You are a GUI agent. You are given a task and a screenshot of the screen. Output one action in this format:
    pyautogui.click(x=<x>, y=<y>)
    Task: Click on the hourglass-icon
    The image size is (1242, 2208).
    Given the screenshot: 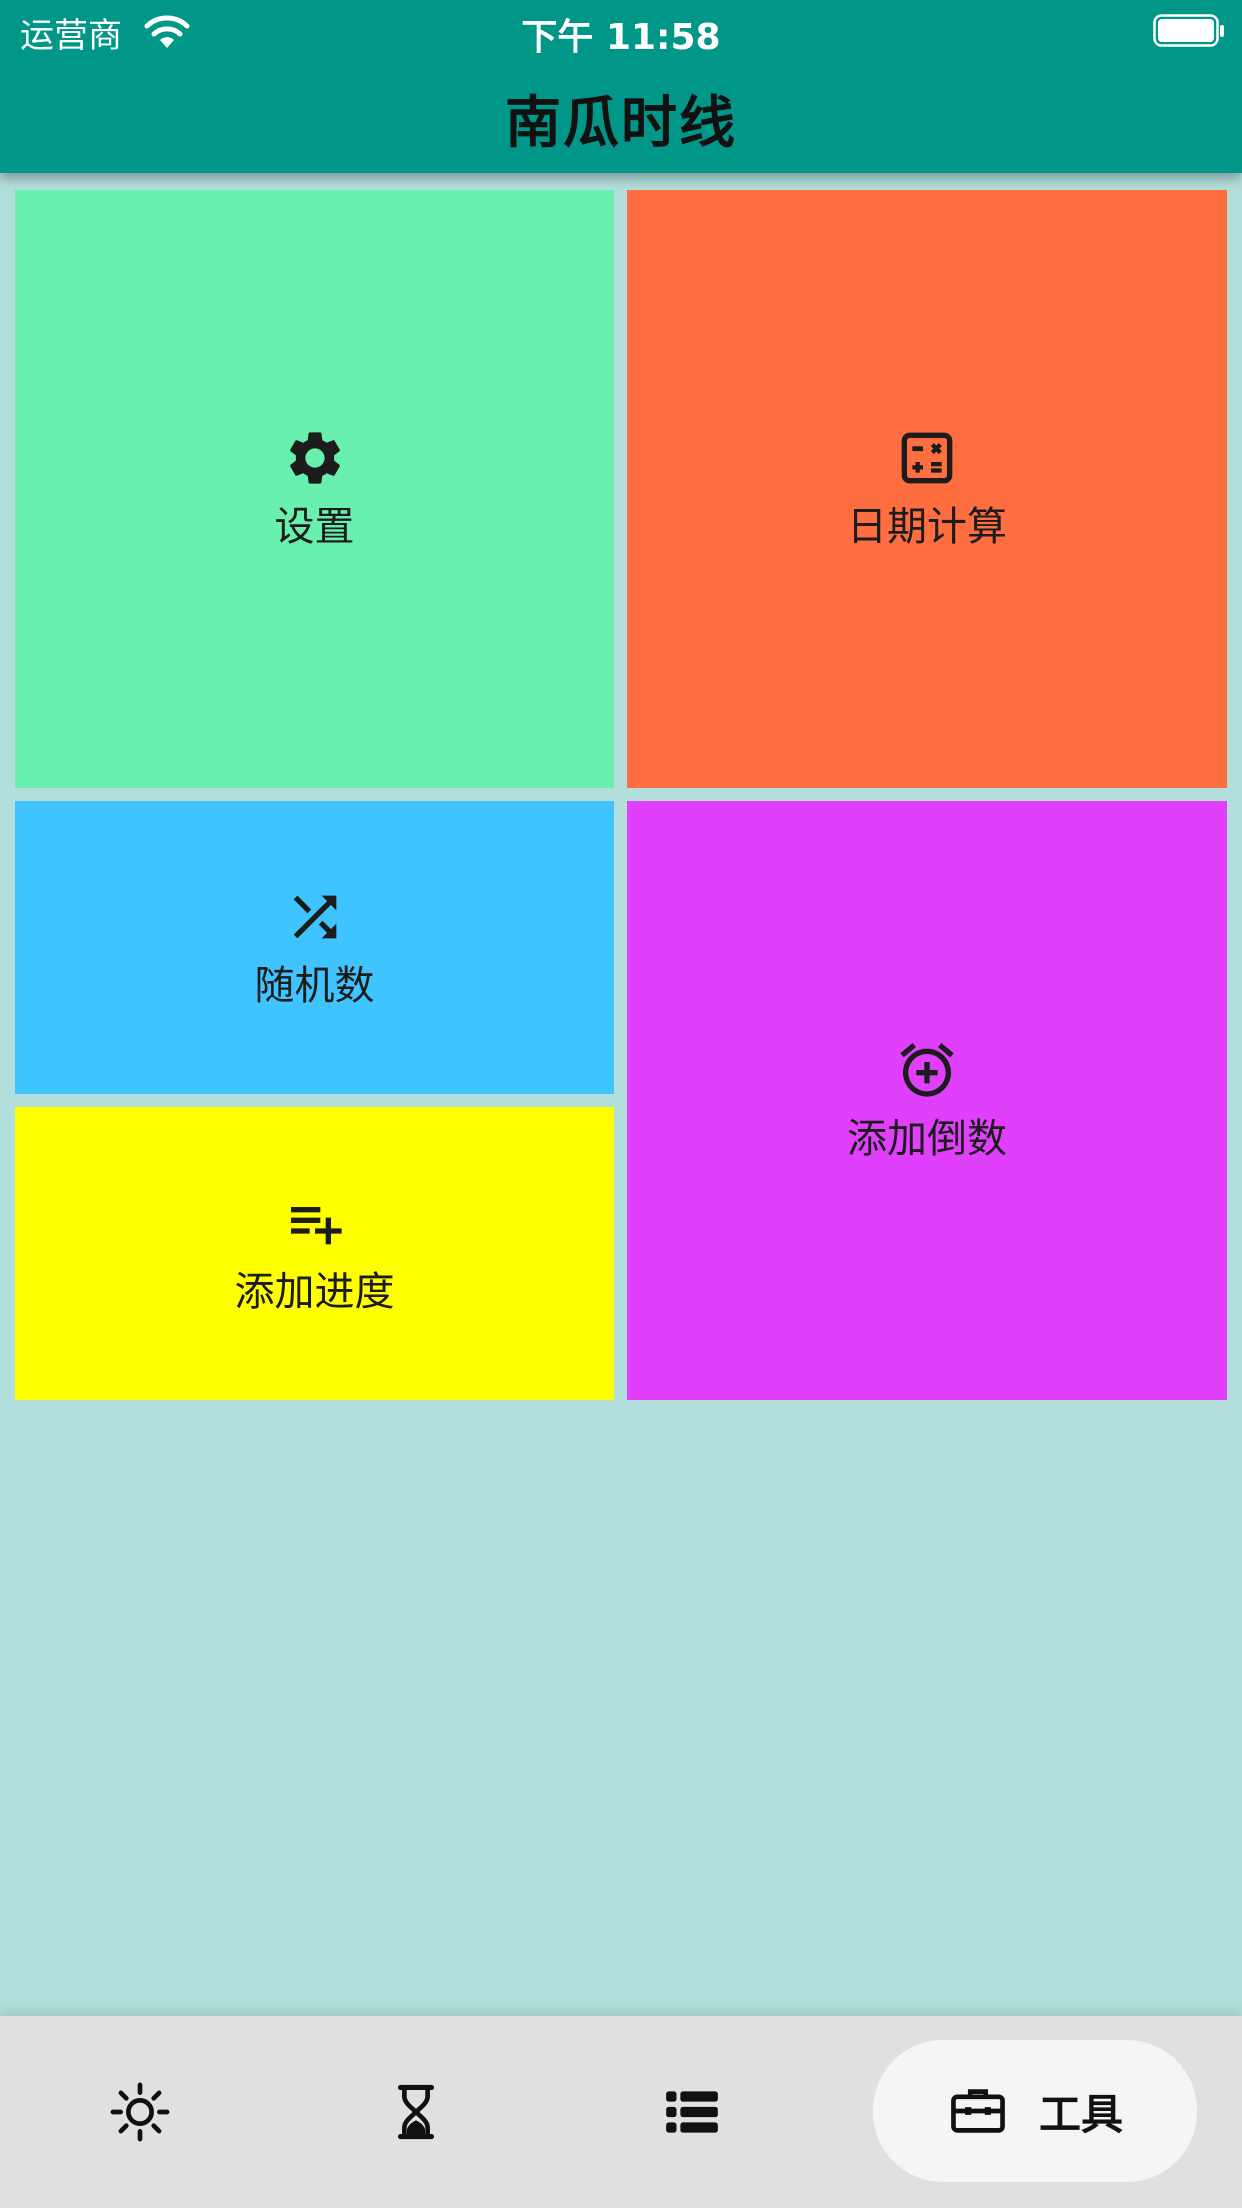 What is the action you would take?
    pyautogui.click(x=416, y=2112)
    